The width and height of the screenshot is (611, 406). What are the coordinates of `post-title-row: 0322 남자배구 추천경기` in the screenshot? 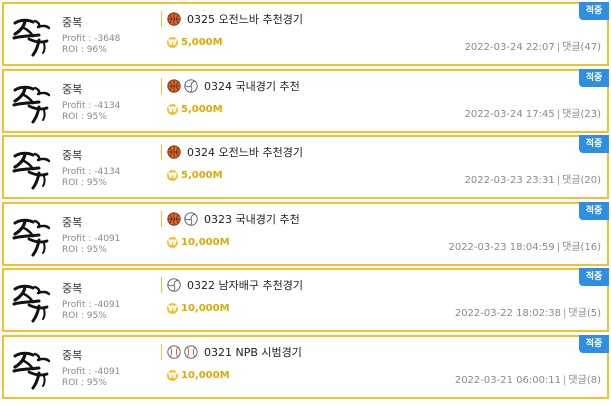 It's located at (235, 285).